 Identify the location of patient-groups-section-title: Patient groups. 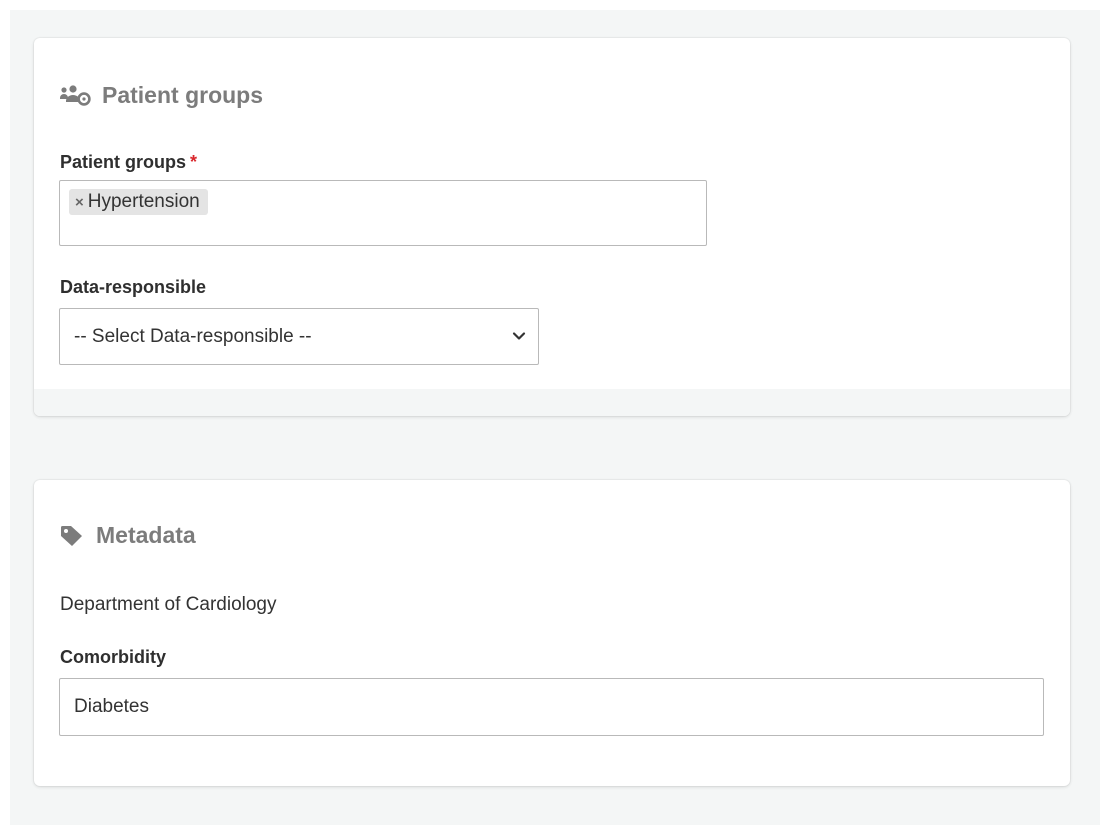
(161, 95).